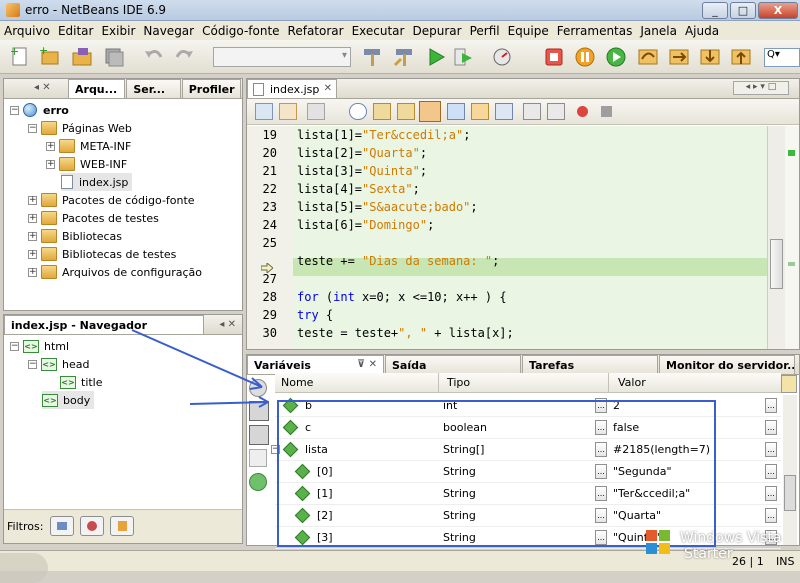 This screenshot has height=583, width=800. I want to click on menu-depurar: Depurar, so click(439, 31).